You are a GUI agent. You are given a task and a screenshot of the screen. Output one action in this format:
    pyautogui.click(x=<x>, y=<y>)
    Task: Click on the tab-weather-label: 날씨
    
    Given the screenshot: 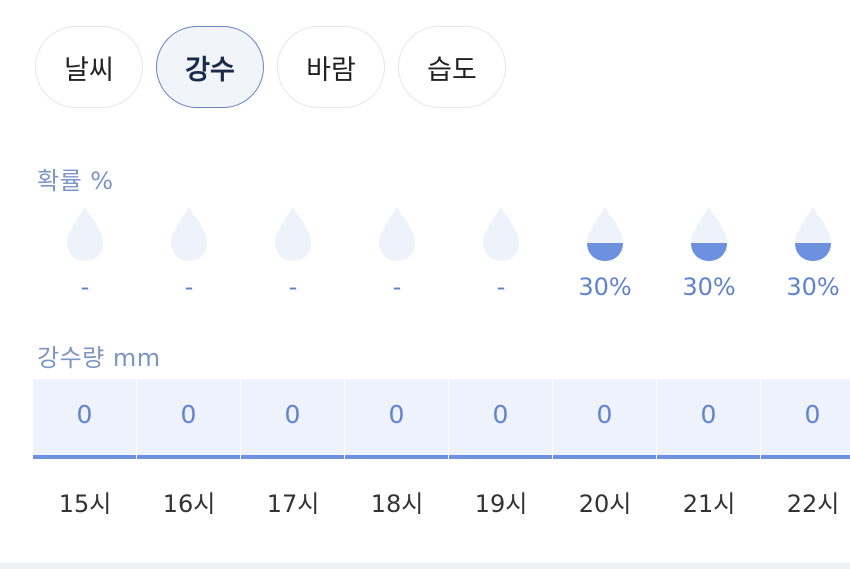 What is the action you would take?
    pyautogui.click(x=89, y=70)
    